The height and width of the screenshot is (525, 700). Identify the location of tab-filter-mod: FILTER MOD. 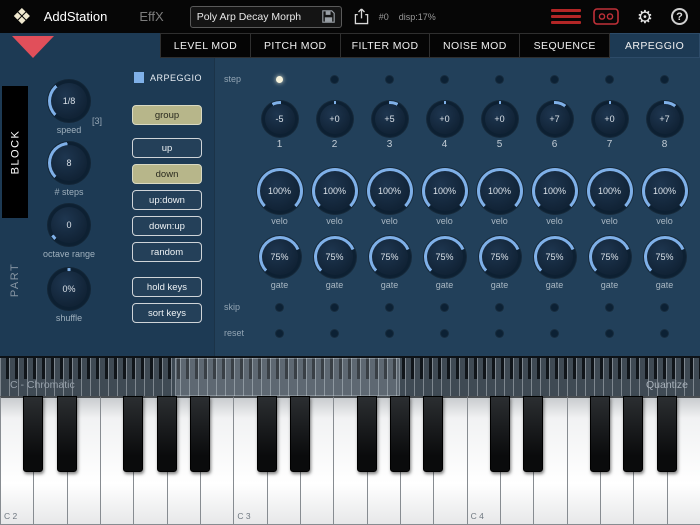
(385, 45).